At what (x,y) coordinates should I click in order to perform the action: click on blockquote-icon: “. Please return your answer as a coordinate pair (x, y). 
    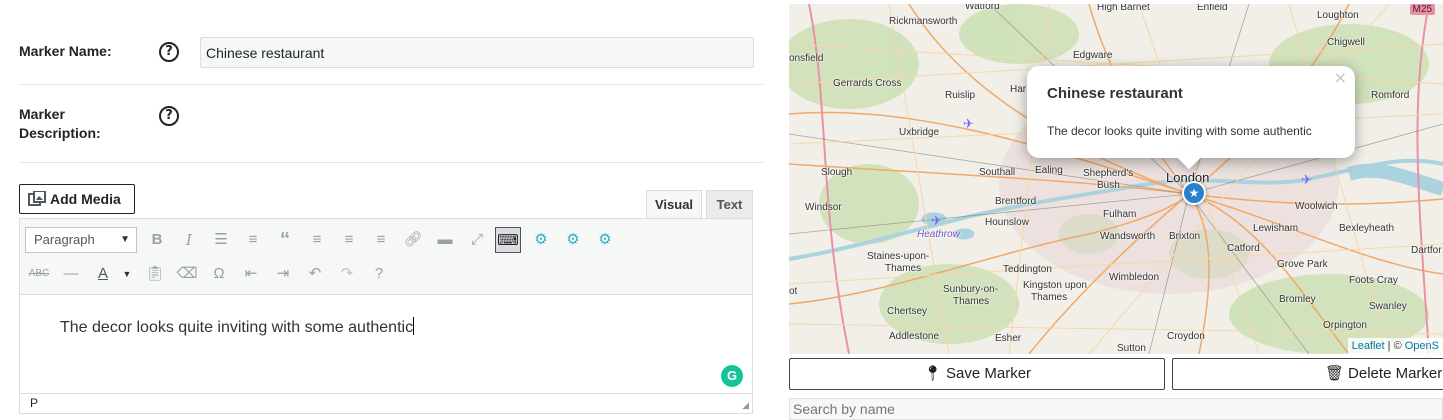
    Looking at the image, I should click on (285, 240).